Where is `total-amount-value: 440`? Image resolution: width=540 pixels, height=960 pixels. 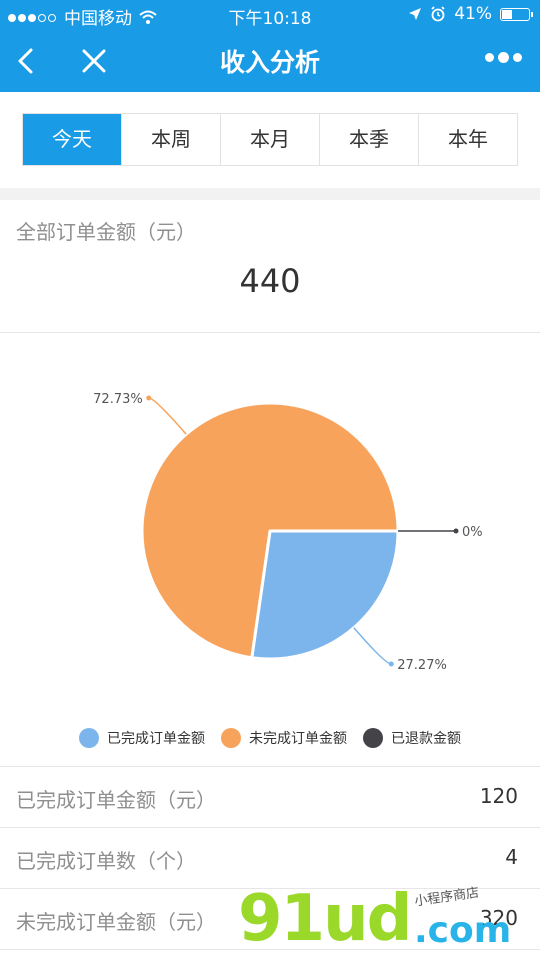 total-amount-value: 440 is located at coordinates (270, 281).